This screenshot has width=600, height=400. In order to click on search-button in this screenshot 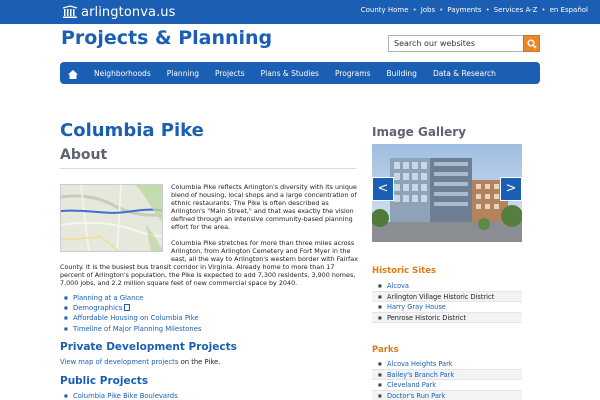, I will do `click(531, 43)`.